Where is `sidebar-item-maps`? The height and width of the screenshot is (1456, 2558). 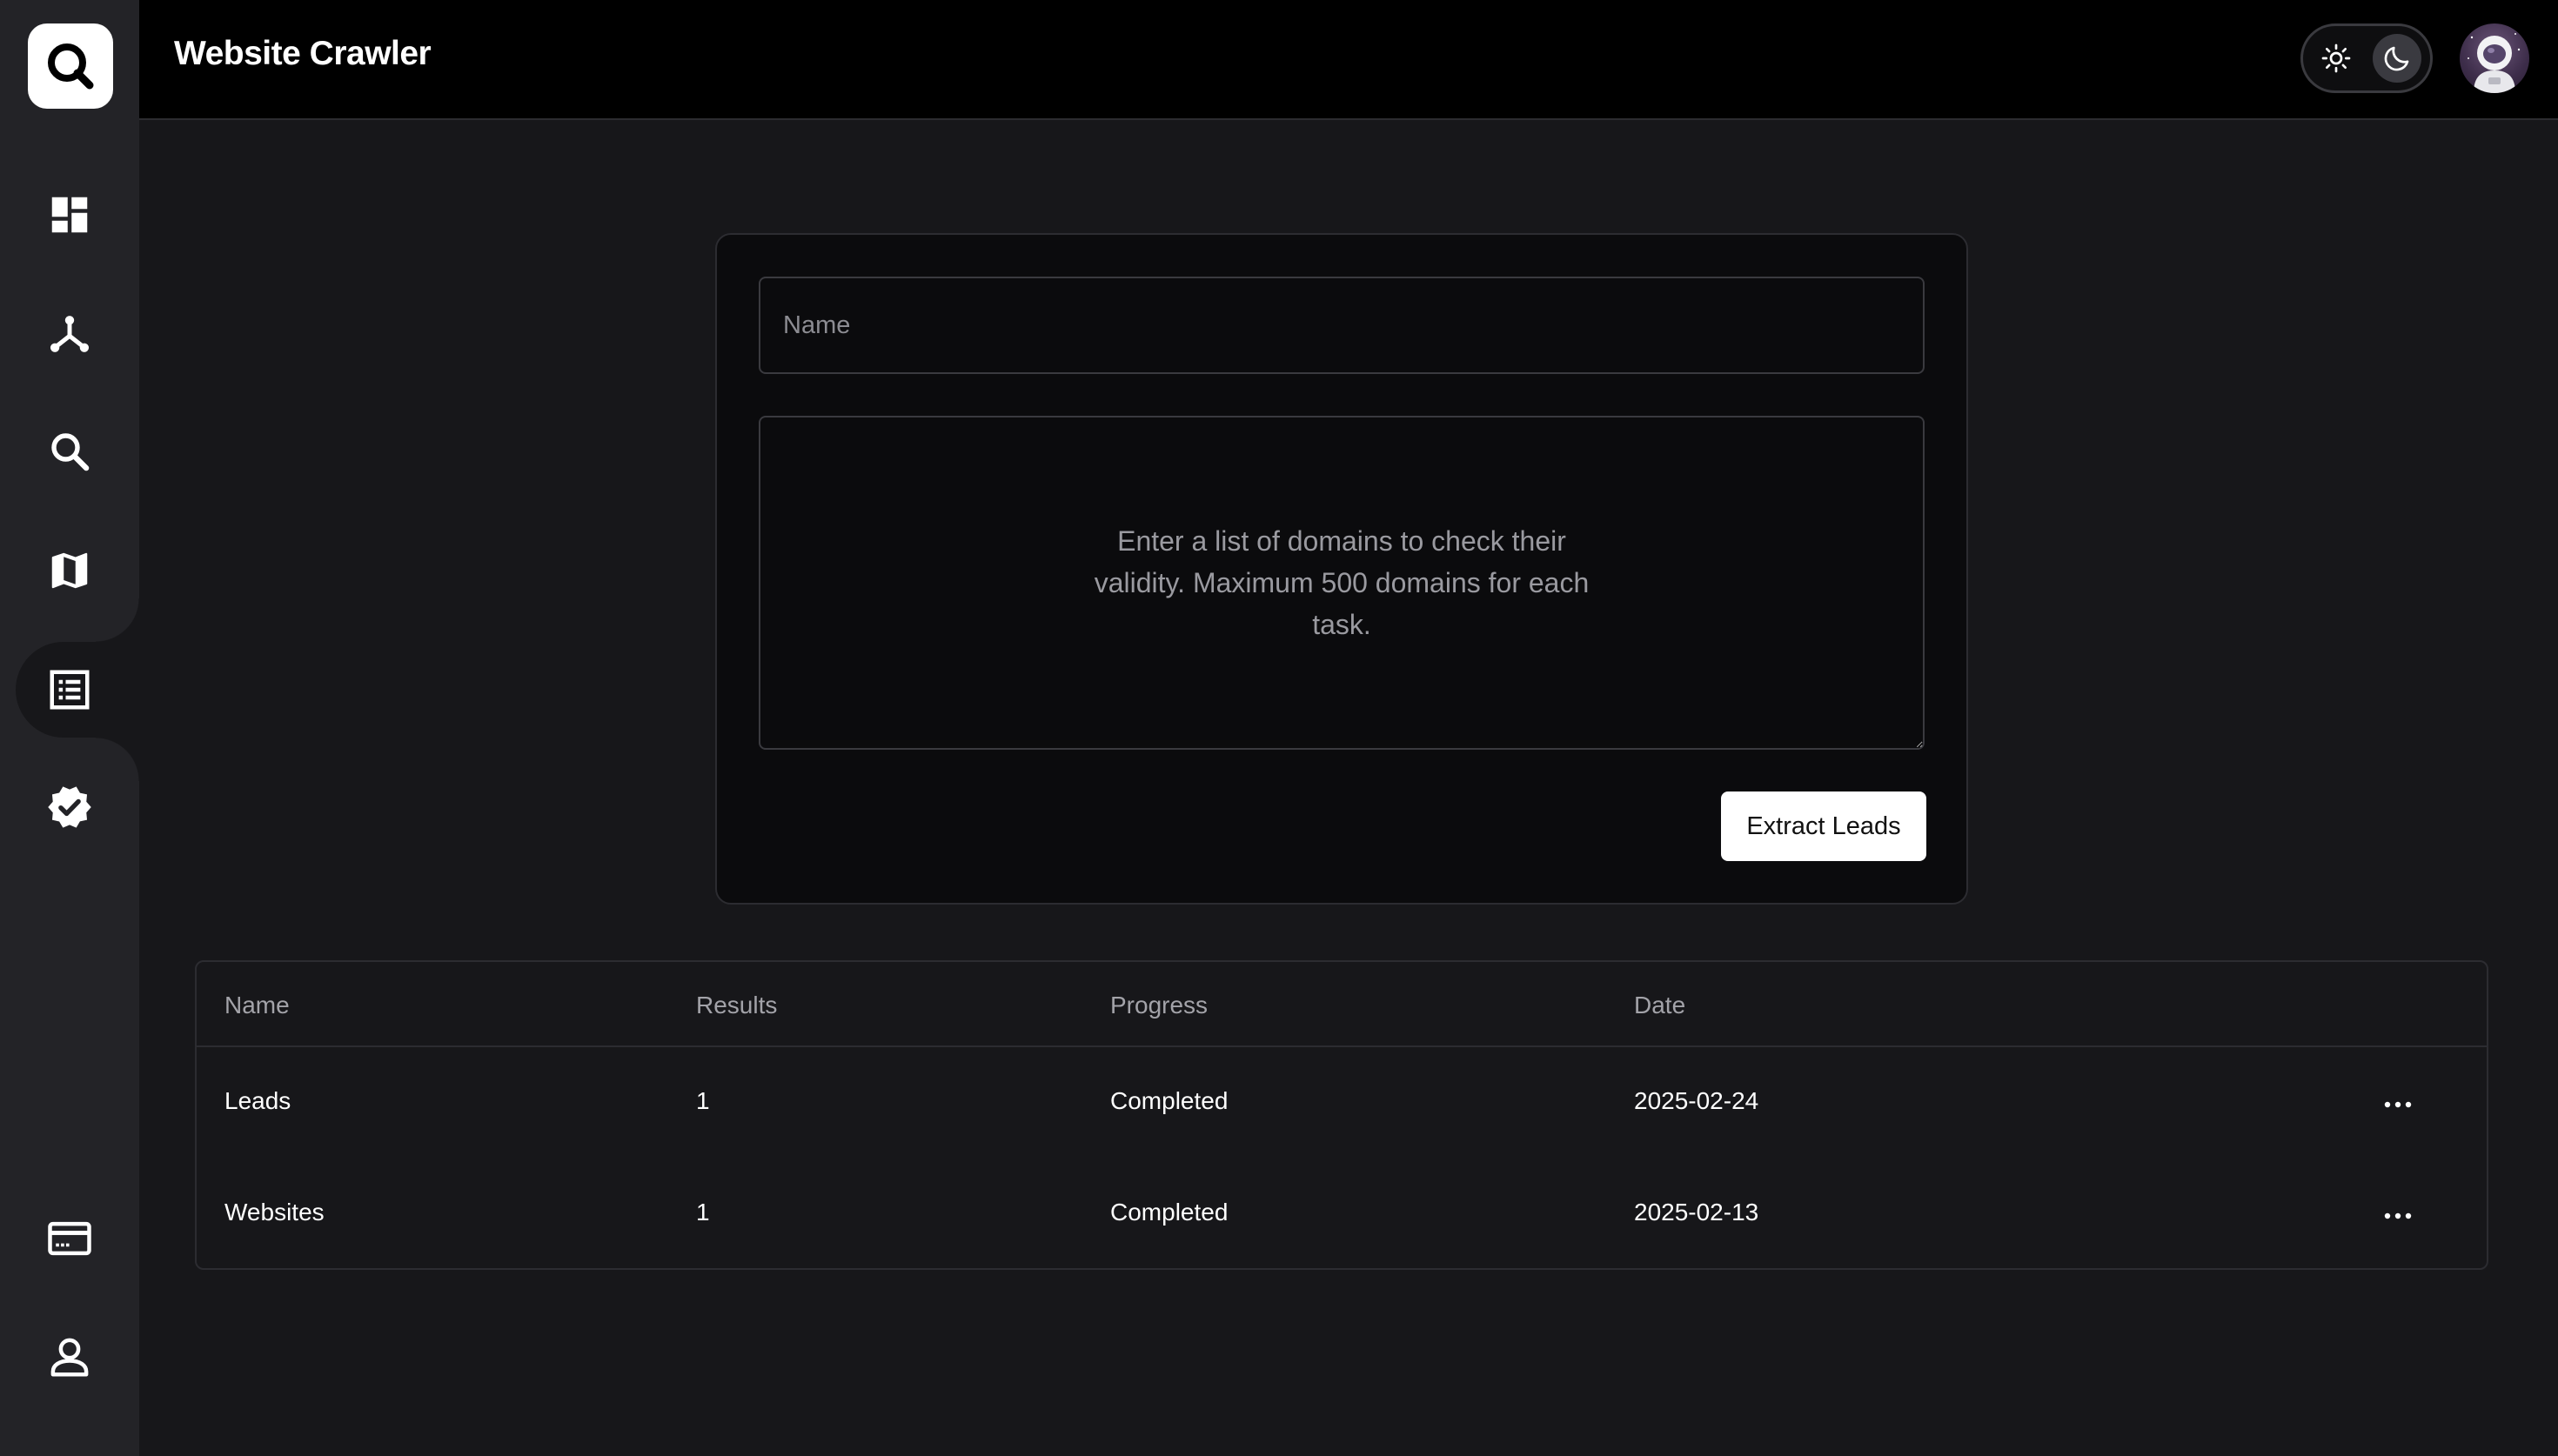 sidebar-item-maps is located at coordinates (69, 570).